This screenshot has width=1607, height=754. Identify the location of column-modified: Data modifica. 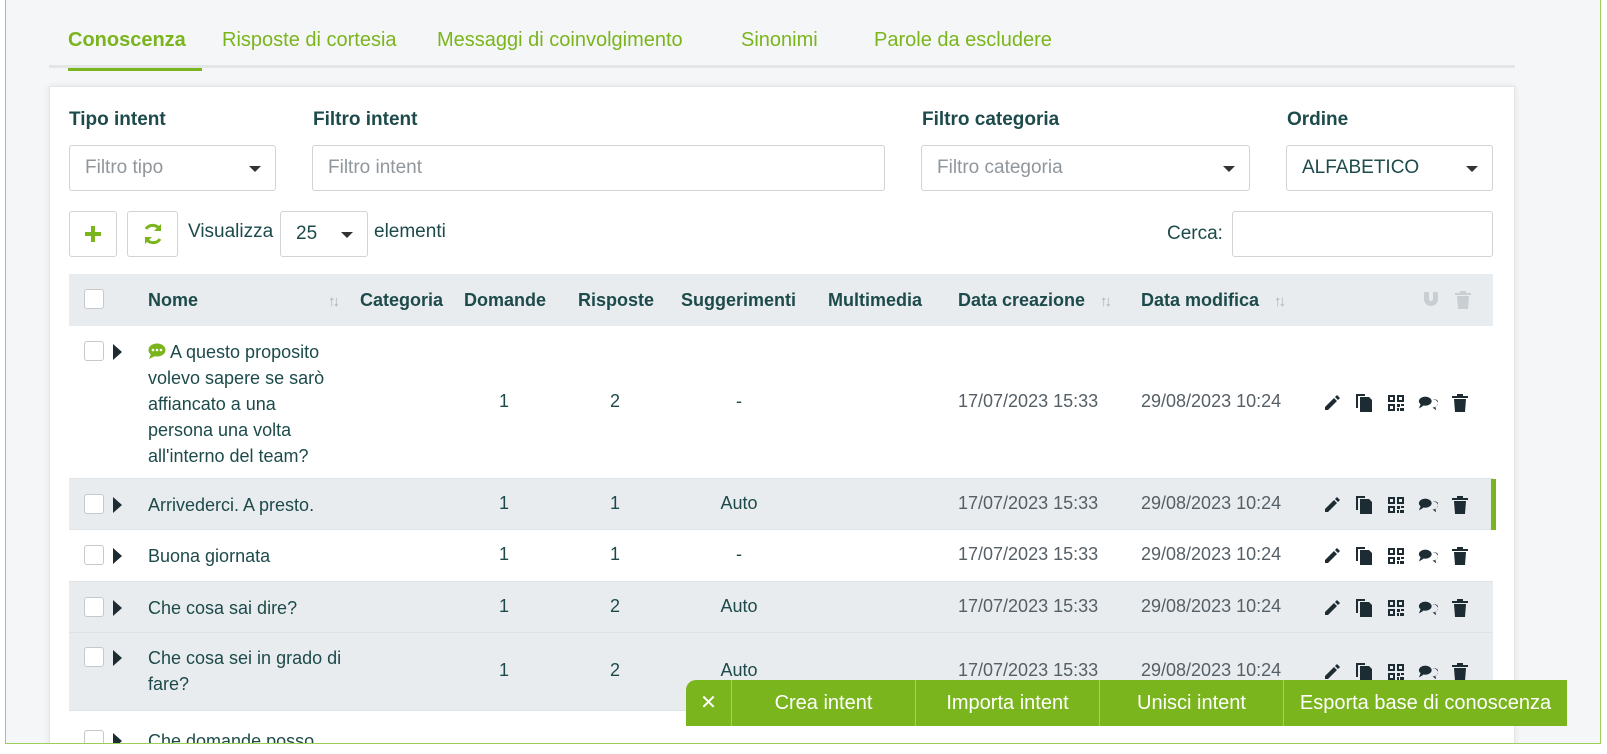
(1200, 300).